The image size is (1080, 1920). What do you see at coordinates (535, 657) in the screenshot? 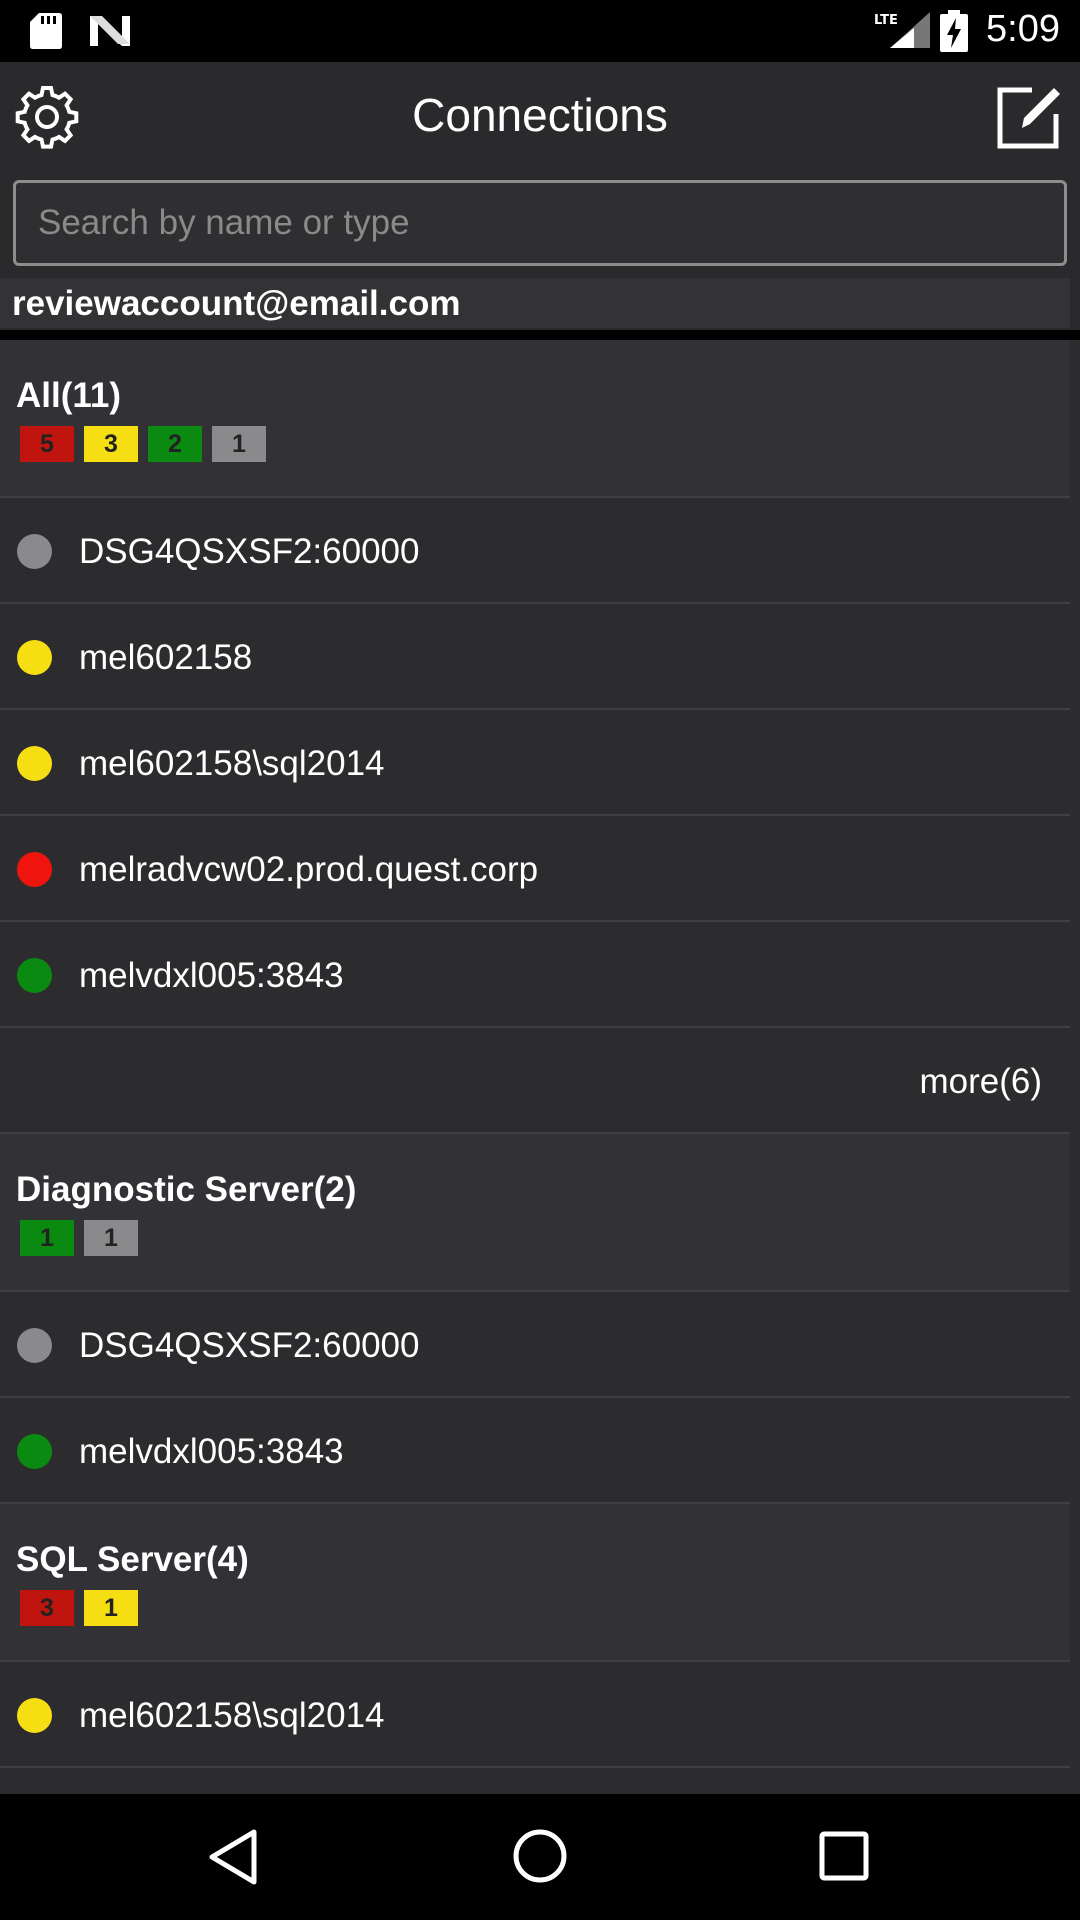
I see `connection-item: mel602158` at bounding box center [535, 657].